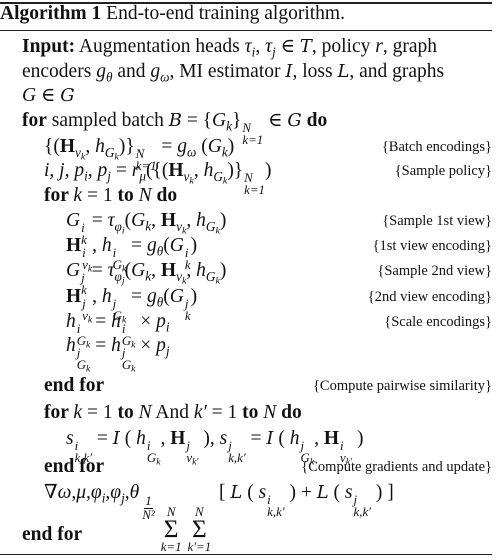  I want to click on calligraphic-symbol: B, so click(175, 120).